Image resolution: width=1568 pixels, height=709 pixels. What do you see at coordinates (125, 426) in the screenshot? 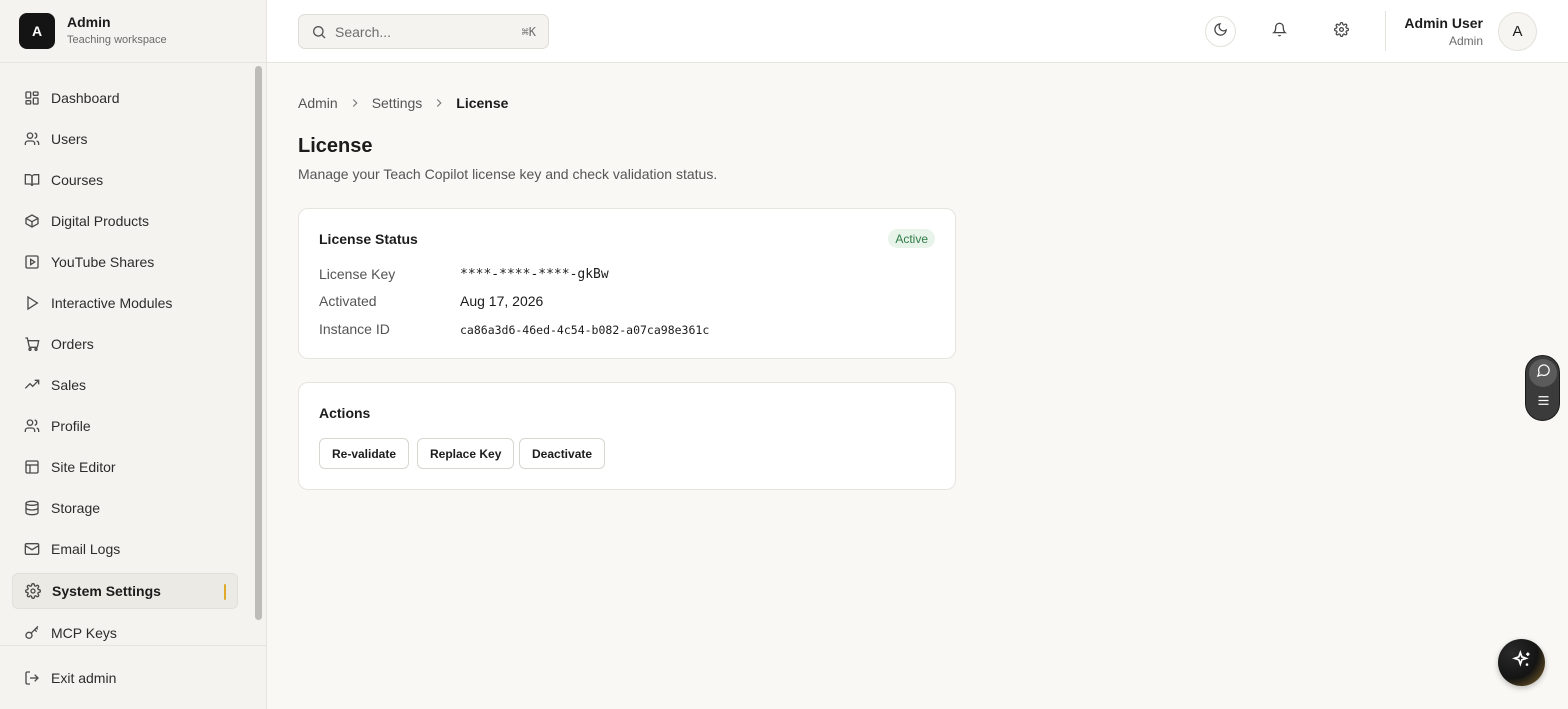
I see `sidebar-item-profile: Profile` at bounding box center [125, 426].